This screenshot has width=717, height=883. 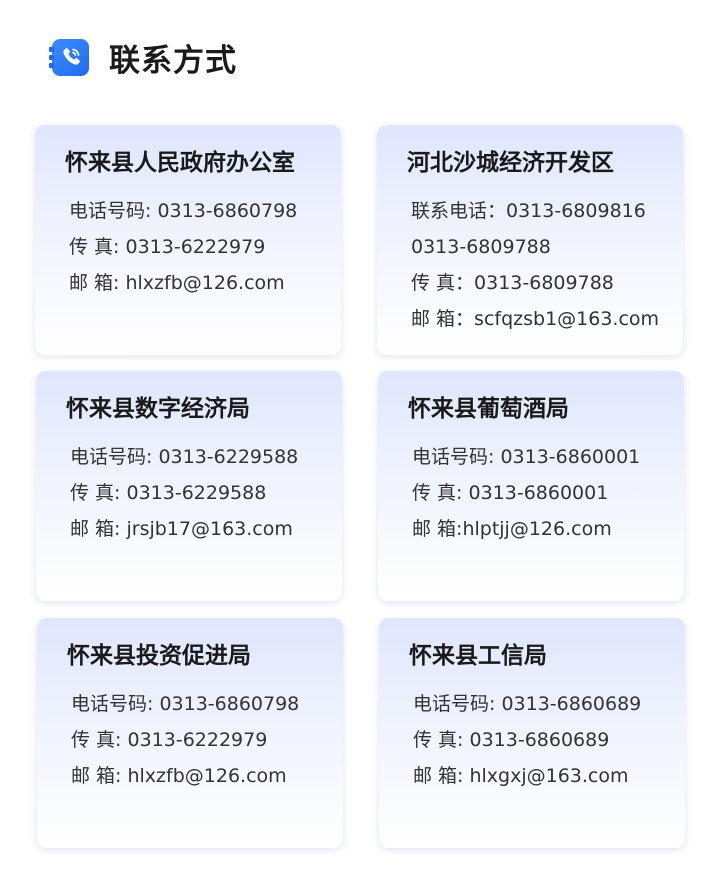 I want to click on fax-number: 传 真：0313-6809788, so click(x=512, y=283).